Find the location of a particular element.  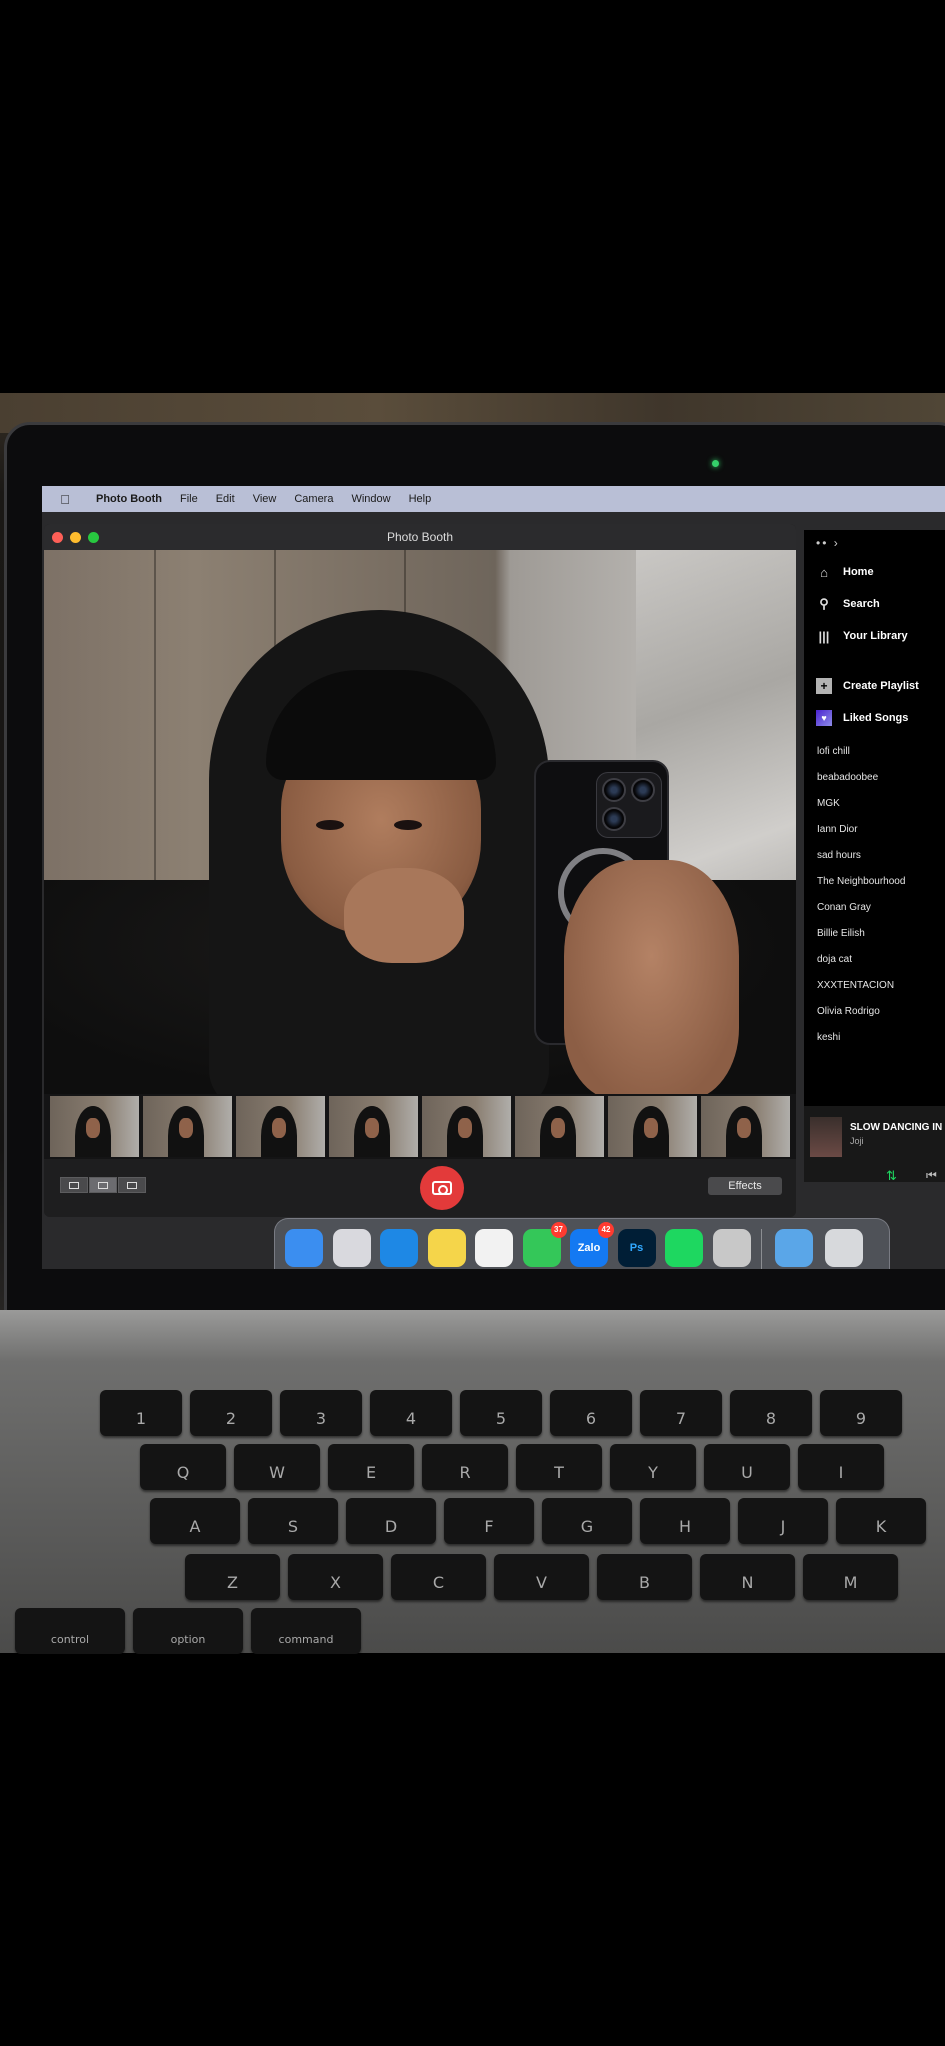

messages-icon: 37 is located at coordinates (544, 1244).